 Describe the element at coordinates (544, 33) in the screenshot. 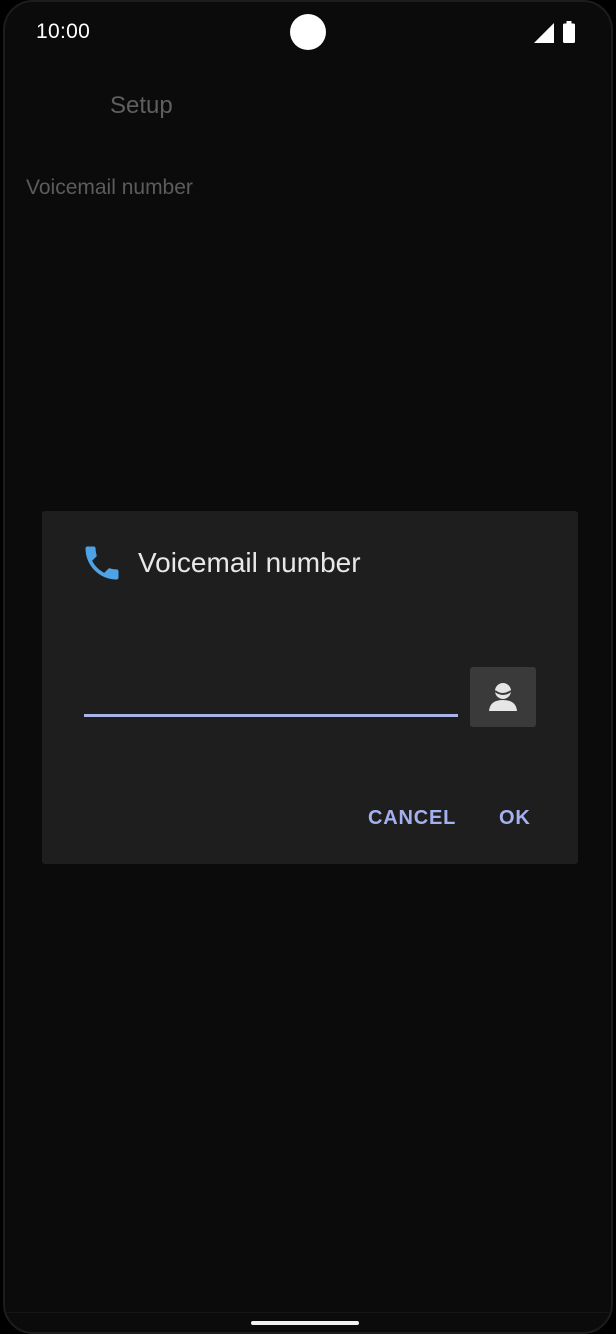

I see `cellular-signal-icon` at that location.